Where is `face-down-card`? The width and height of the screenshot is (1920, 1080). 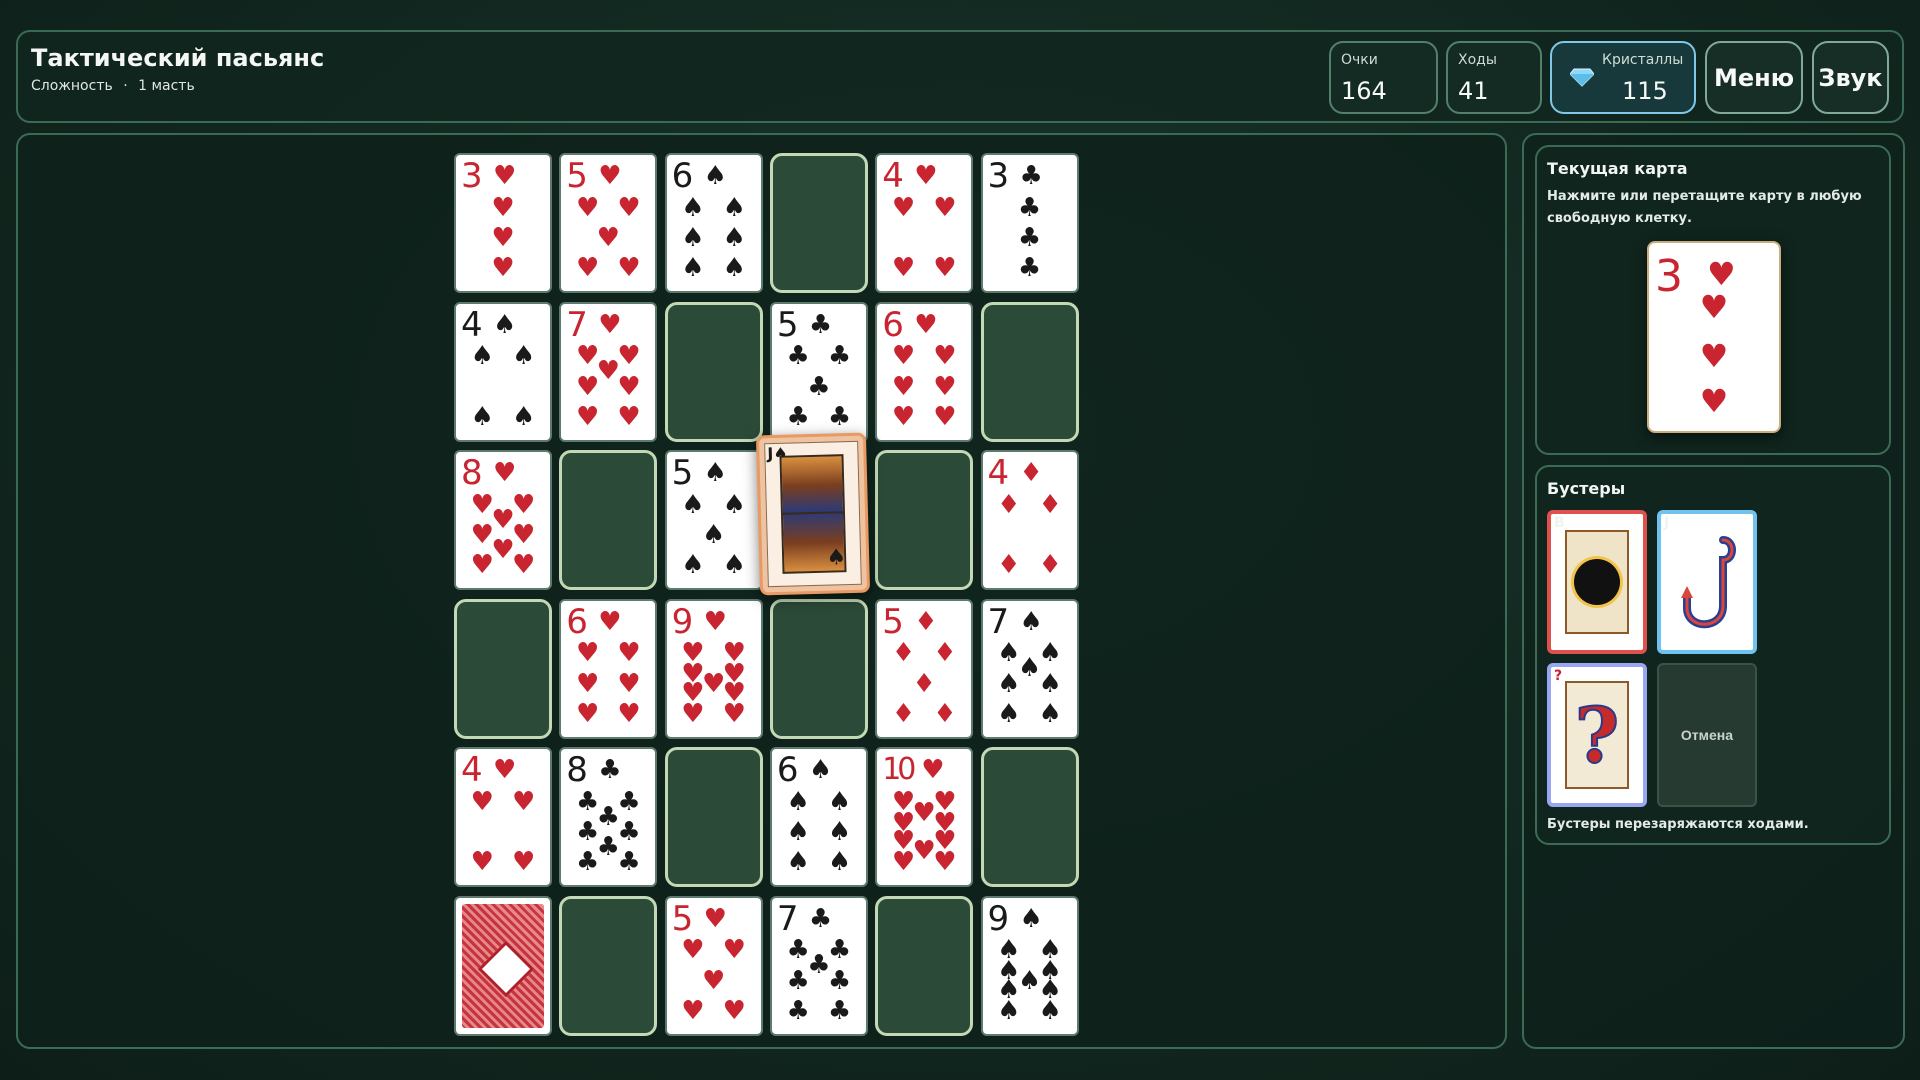 face-down-card is located at coordinates (503, 965).